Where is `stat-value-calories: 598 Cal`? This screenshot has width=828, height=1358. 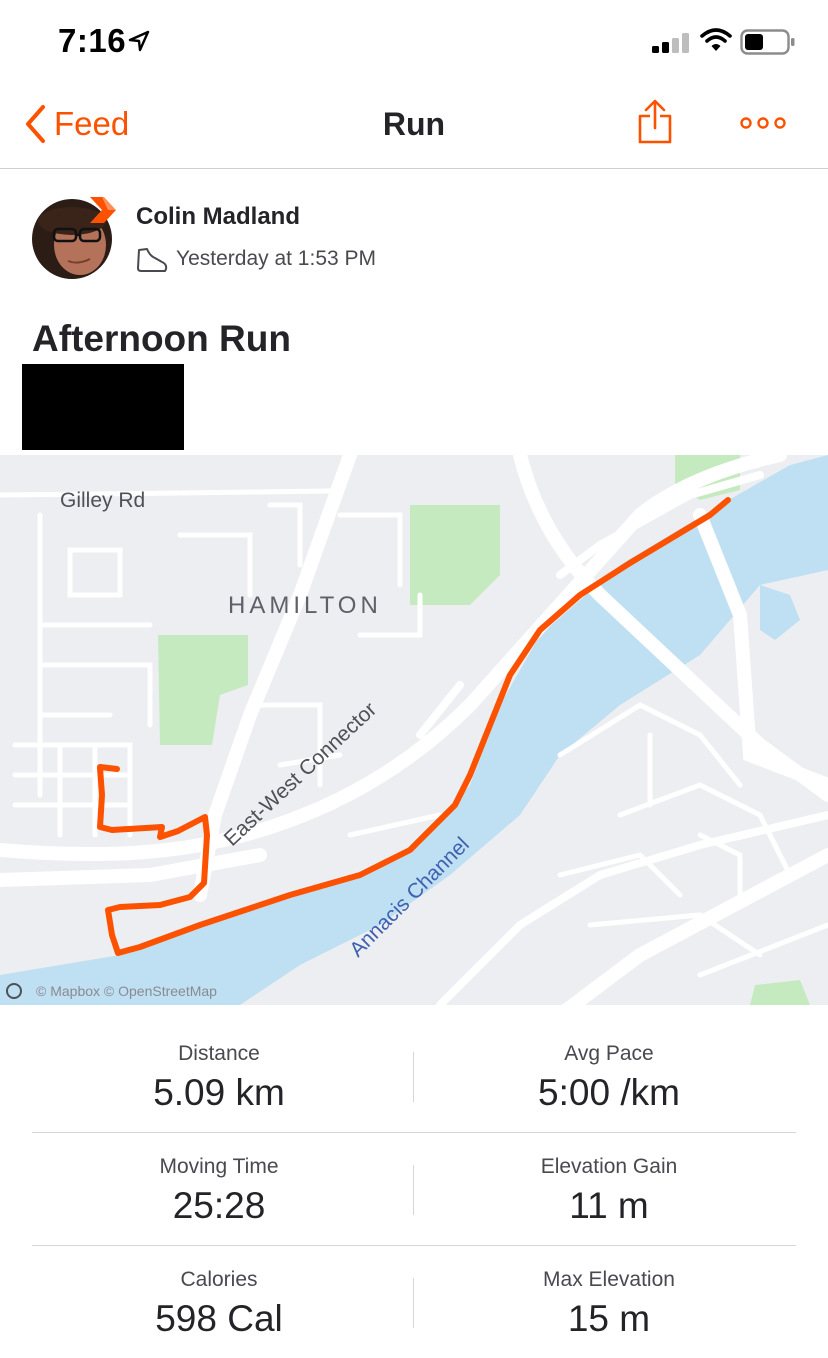 stat-value-calories: 598 Cal is located at coordinates (219, 1318).